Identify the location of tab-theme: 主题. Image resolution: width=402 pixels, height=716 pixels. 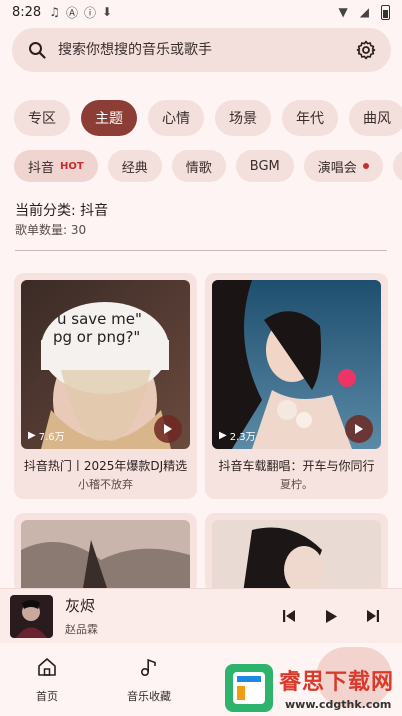
(109, 118).